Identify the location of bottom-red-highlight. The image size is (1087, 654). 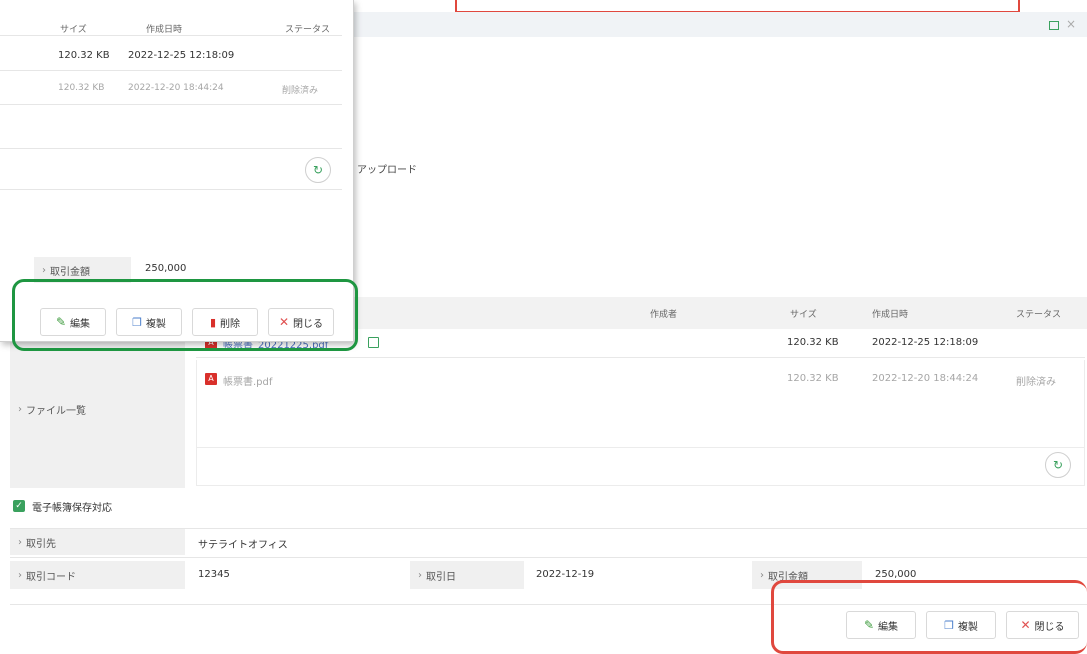
(929, 617).